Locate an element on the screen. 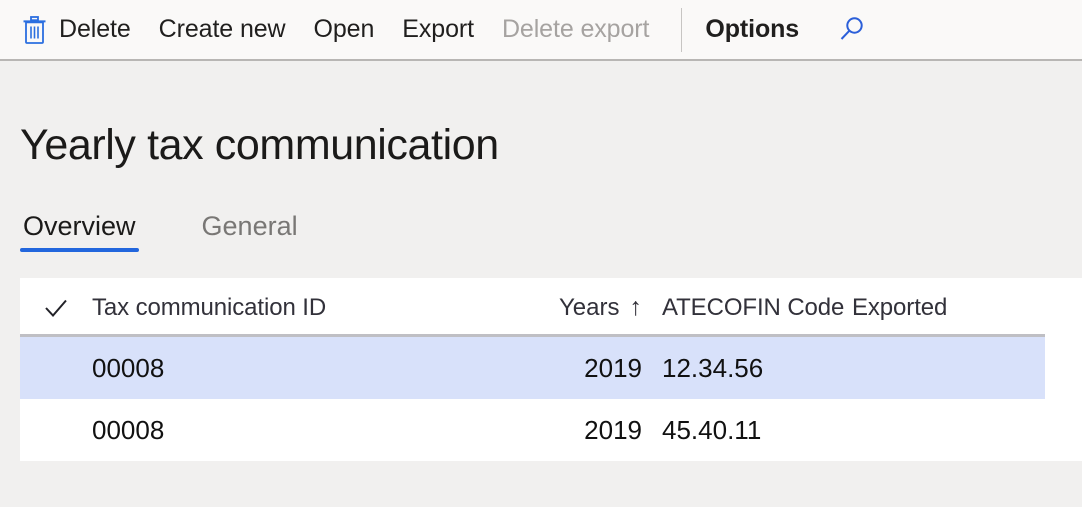 Image resolution: width=1082 pixels, height=507 pixels. select-all-header-cell is located at coordinates (56, 308).